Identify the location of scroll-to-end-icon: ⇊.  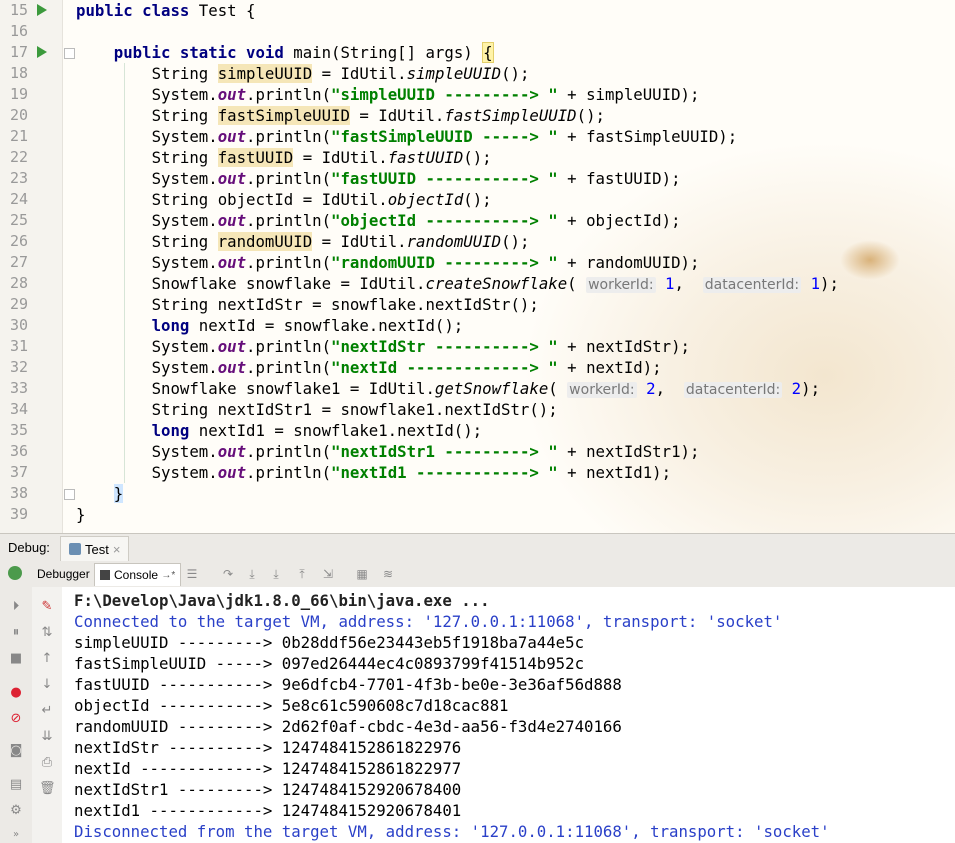
(47, 737).